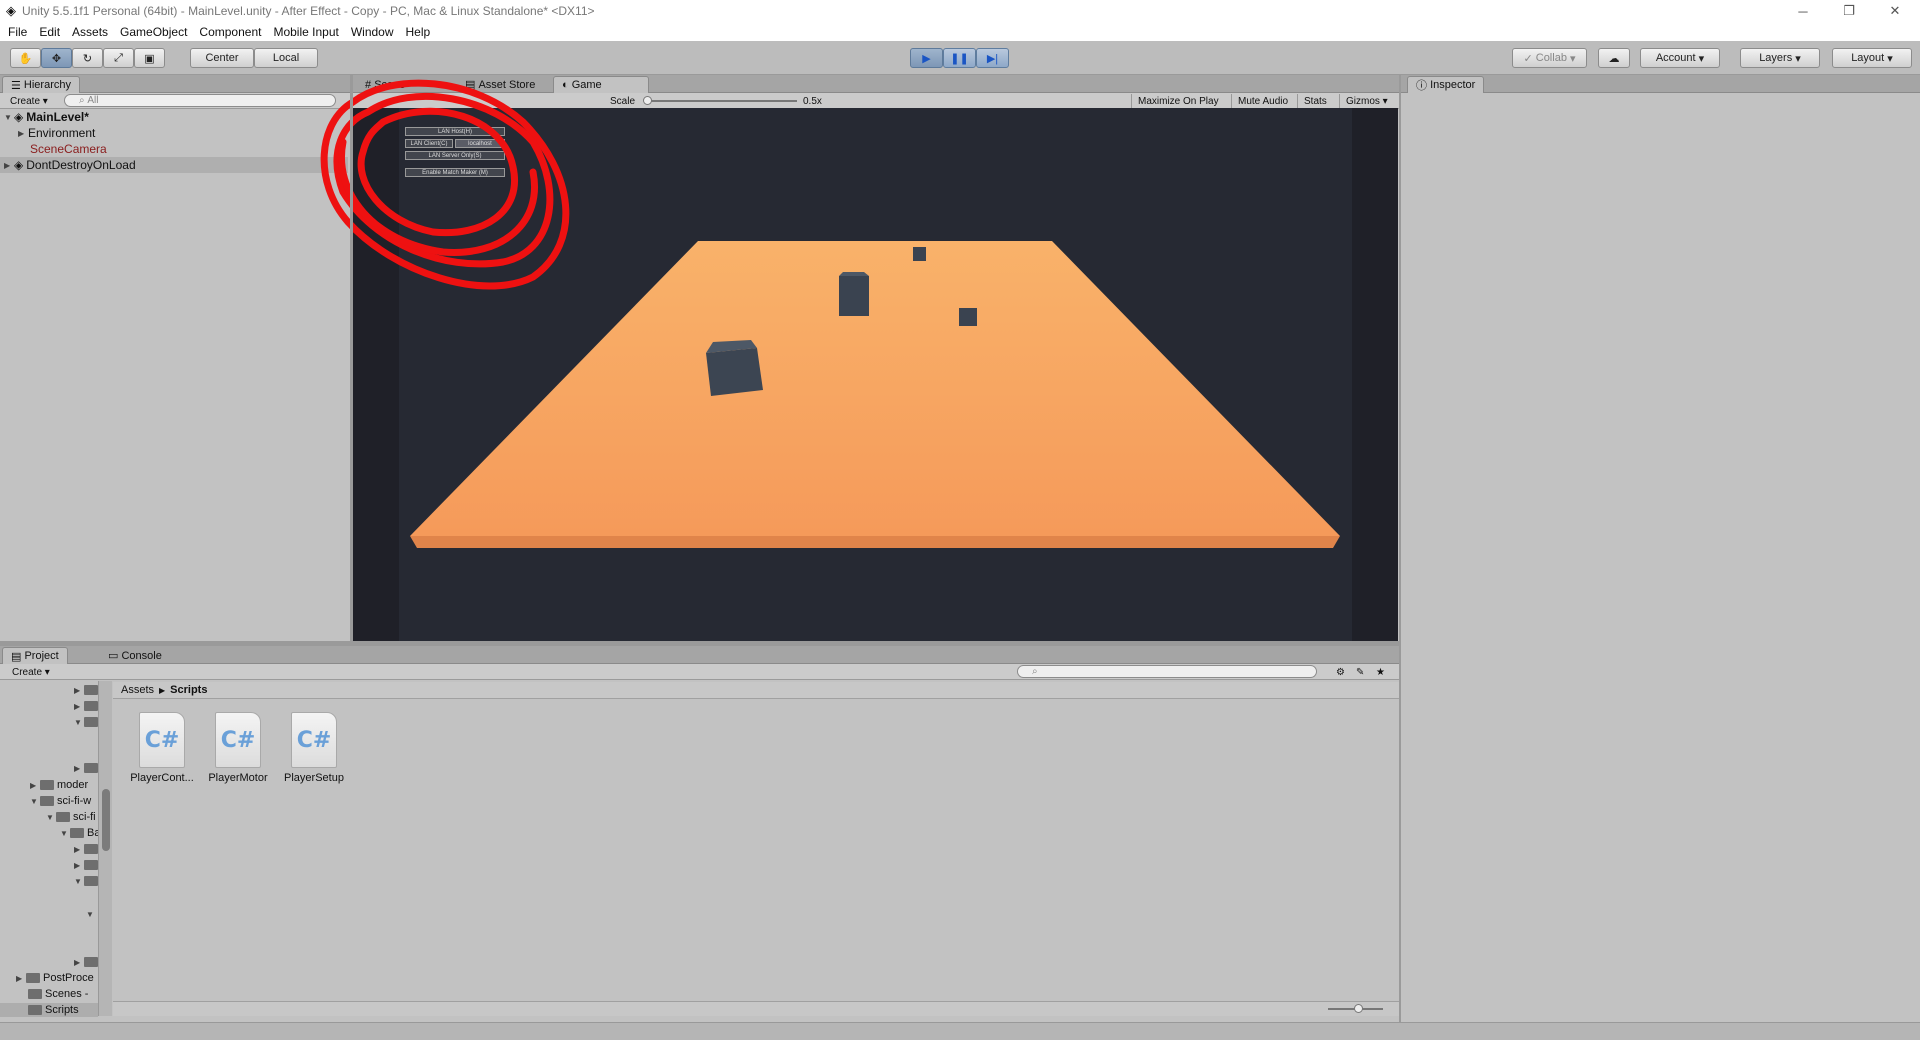 The image size is (1920, 1040). What do you see at coordinates (47, 85) in the screenshot?
I see `hierarchy-tab-label: Hierarchy` at bounding box center [47, 85].